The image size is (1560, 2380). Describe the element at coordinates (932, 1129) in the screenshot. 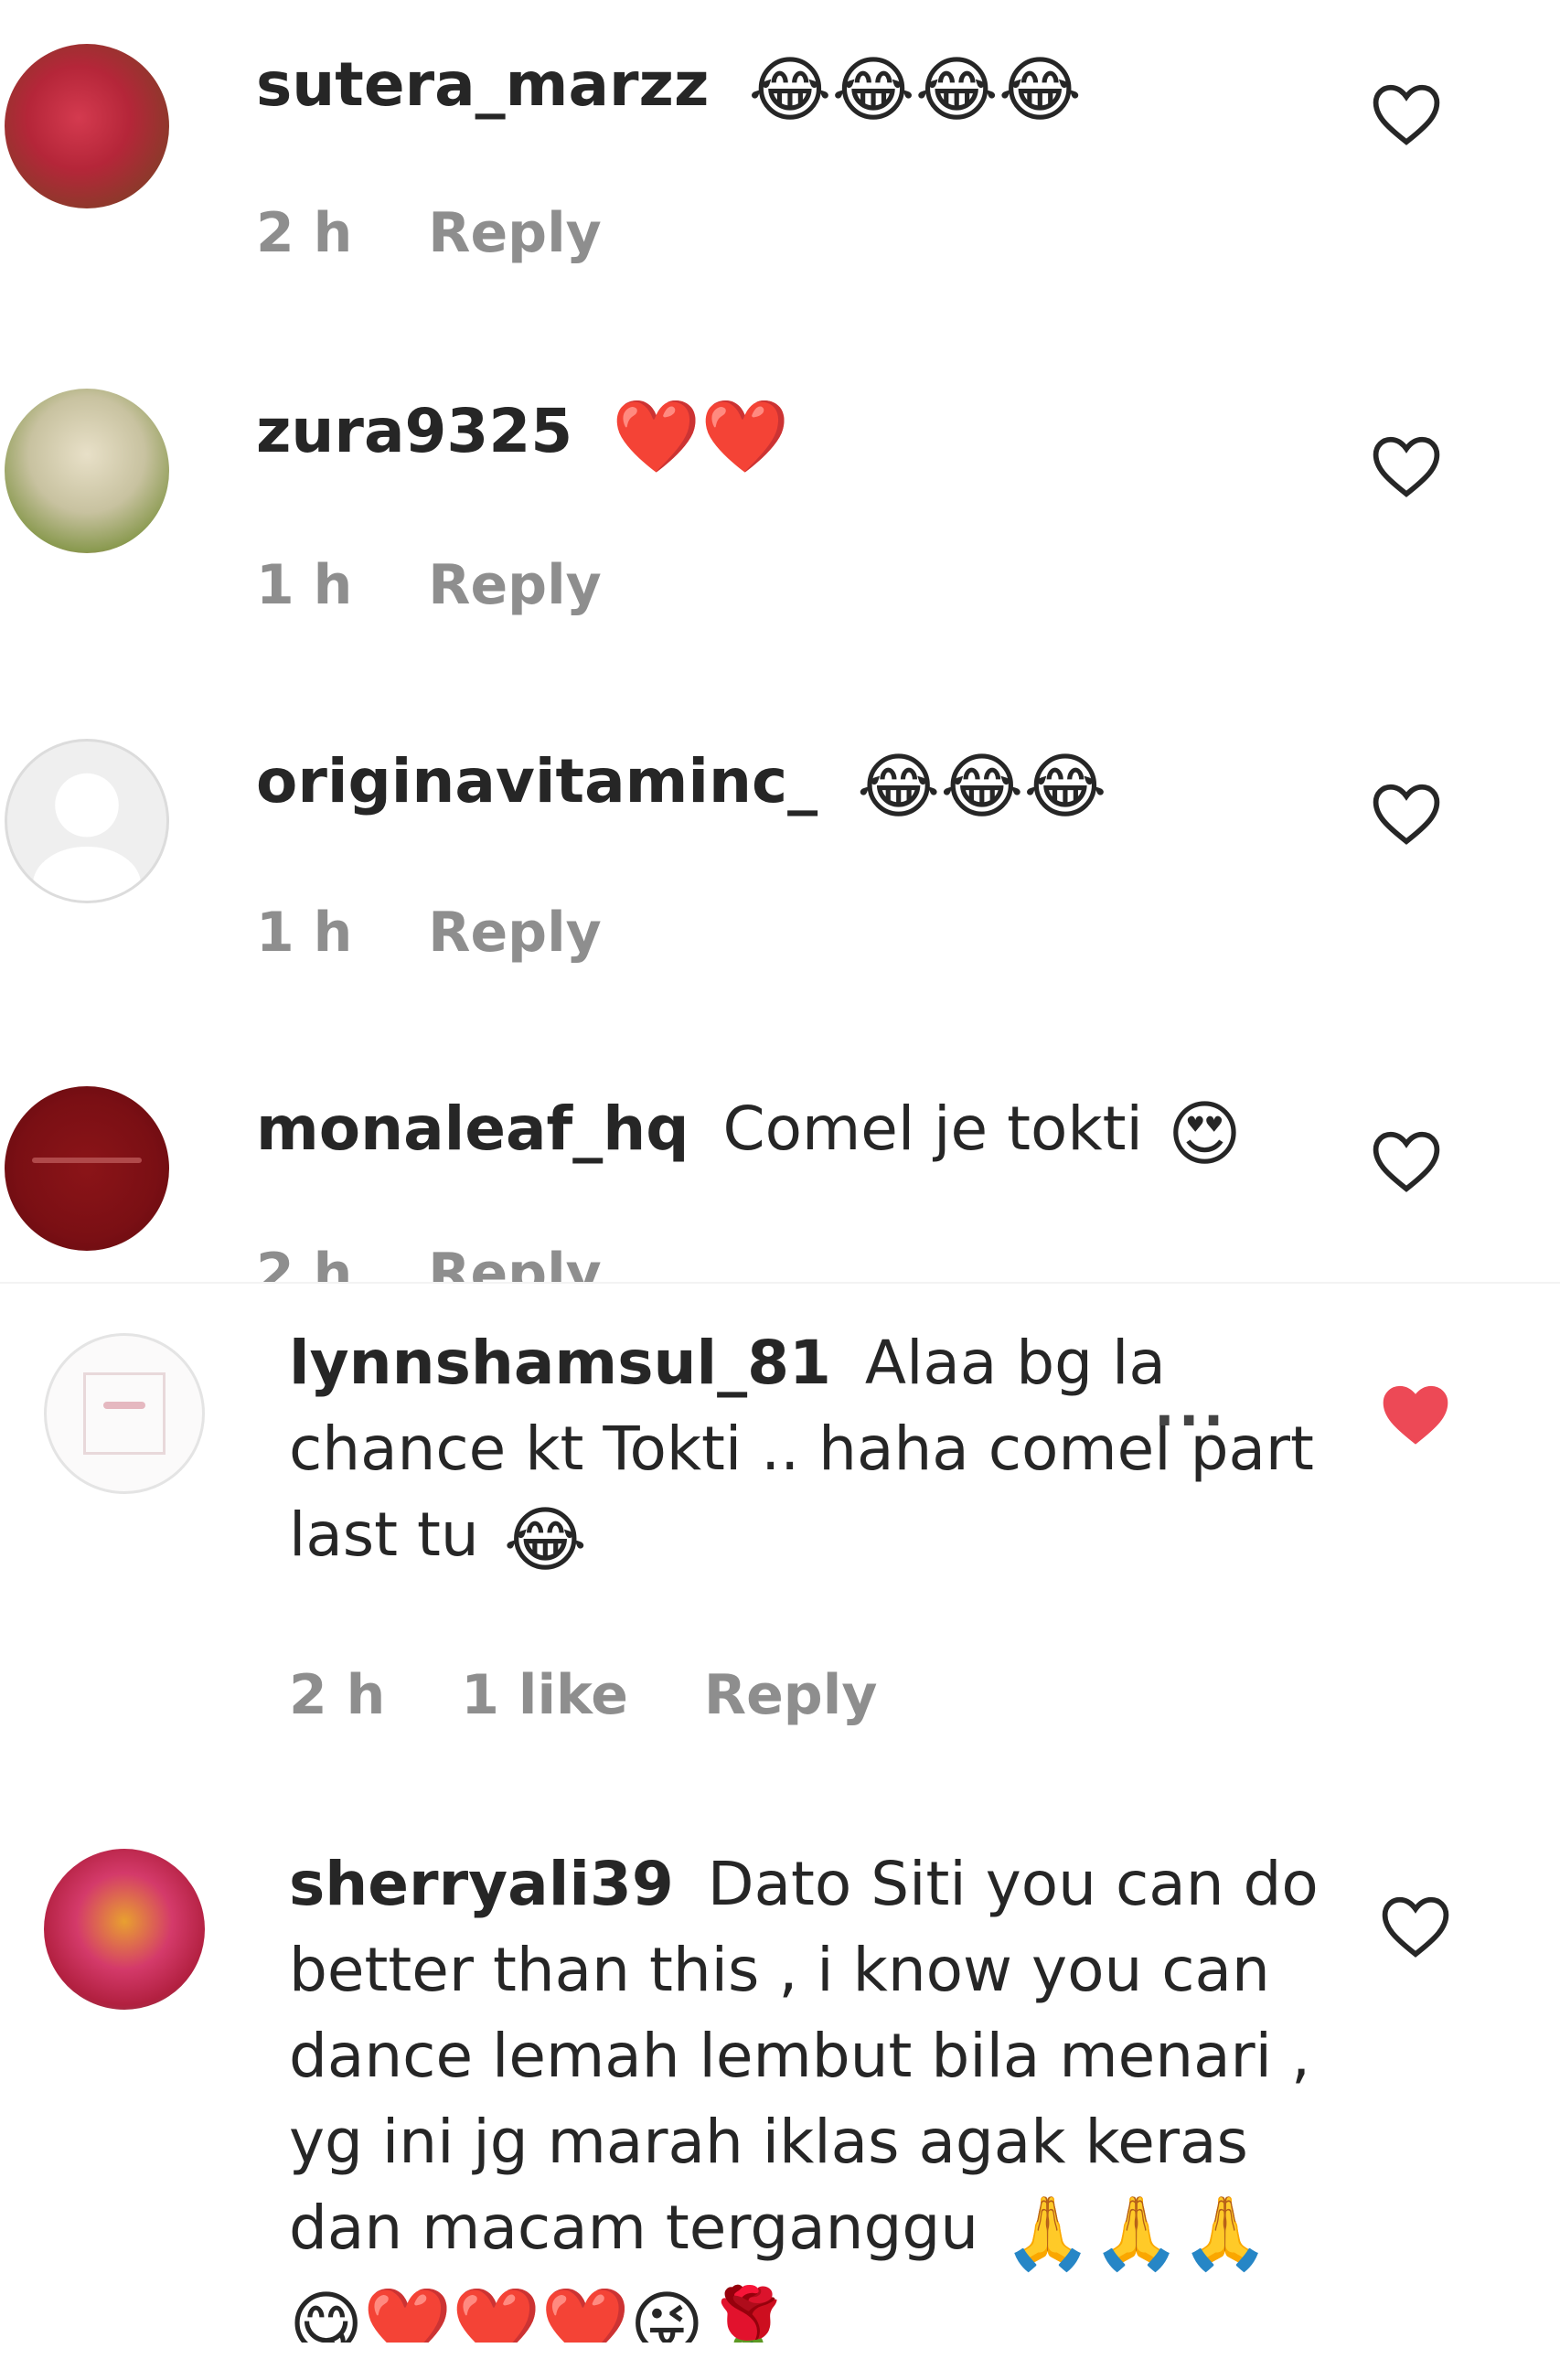

I see `comment-text: Comel je tokti` at that location.